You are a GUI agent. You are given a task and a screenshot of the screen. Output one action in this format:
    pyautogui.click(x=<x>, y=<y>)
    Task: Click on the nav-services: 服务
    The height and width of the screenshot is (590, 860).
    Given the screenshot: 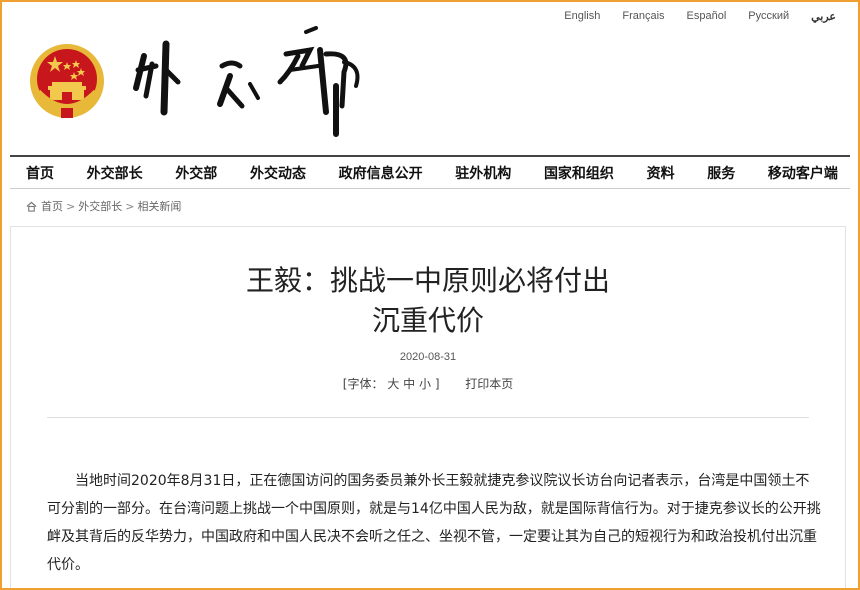 What is the action you would take?
    pyautogui.click(x=721, y=173)
    